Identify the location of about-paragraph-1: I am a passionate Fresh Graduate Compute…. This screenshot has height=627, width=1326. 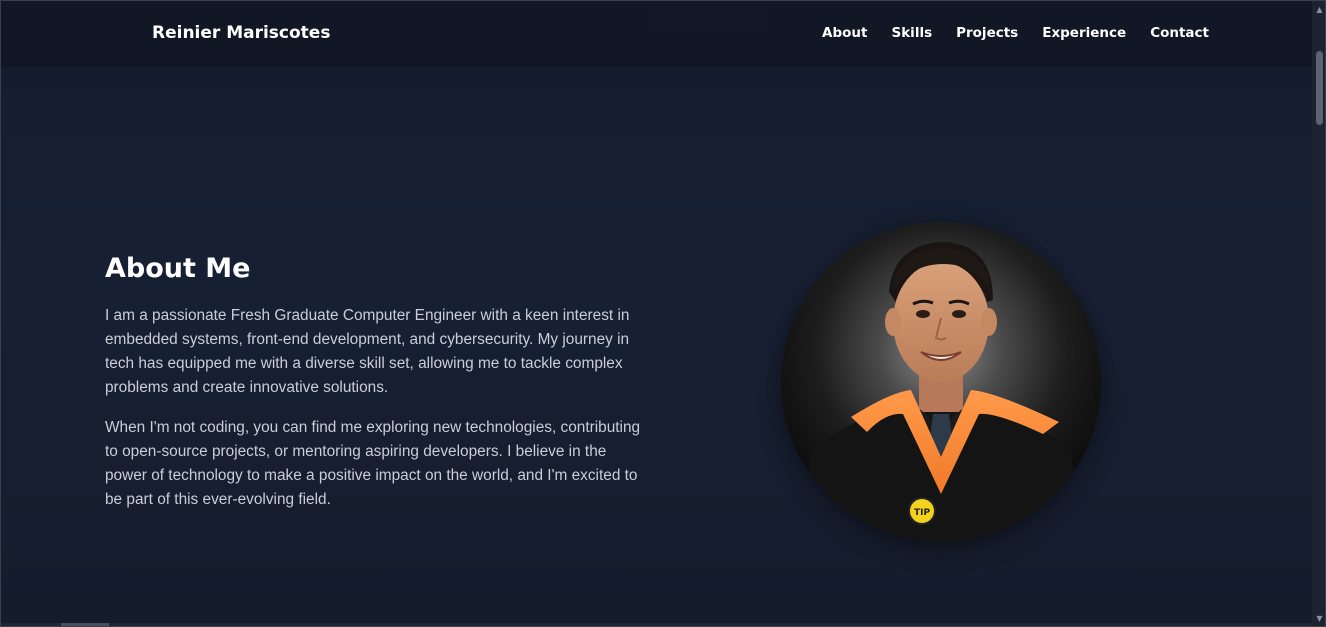
(367, 351).